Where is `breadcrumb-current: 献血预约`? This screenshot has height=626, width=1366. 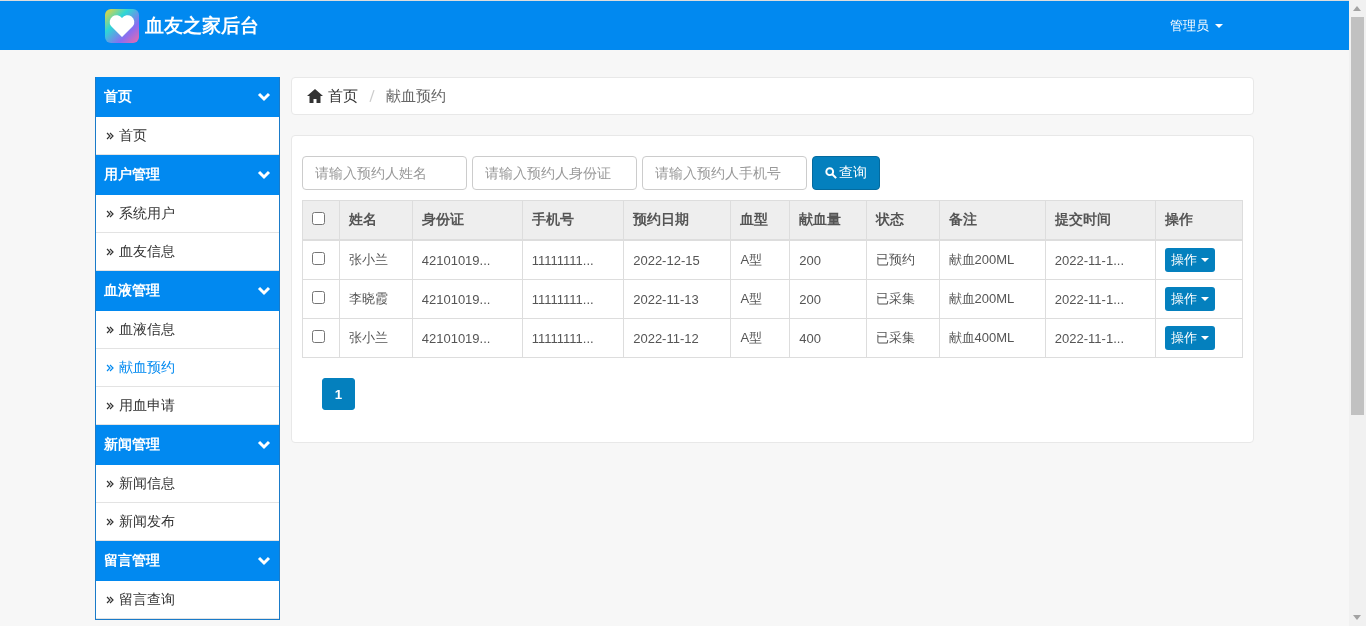 breadcrumb-current: 献血预约 is located at coordinates (416, 96).